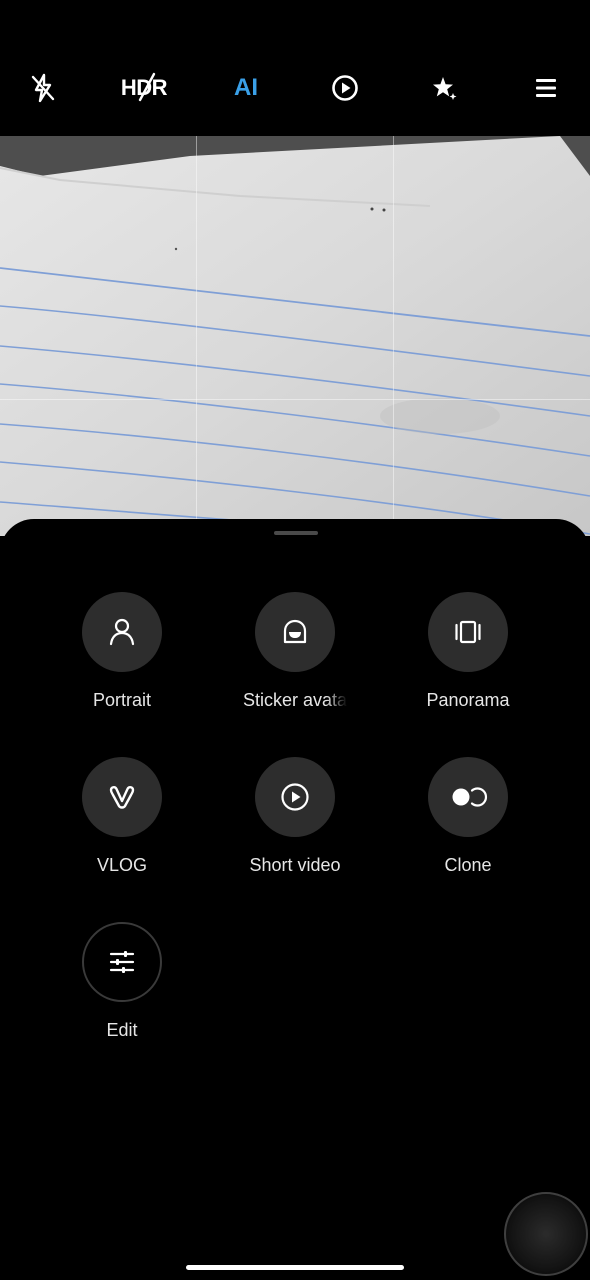  I want to click on mode-vlog: VLOG, so click(122, 816).